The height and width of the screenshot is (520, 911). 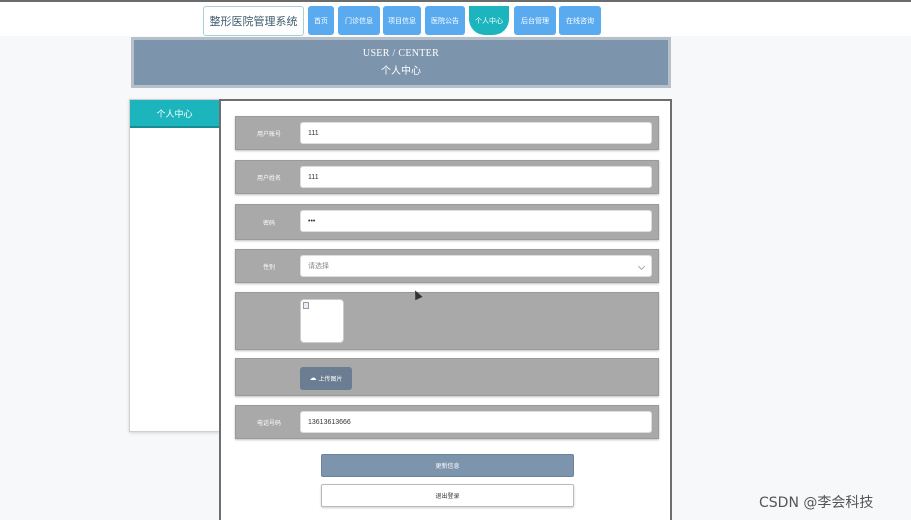 I want to click on nav-project-info: 项目信息, so click(x=402, y=20).